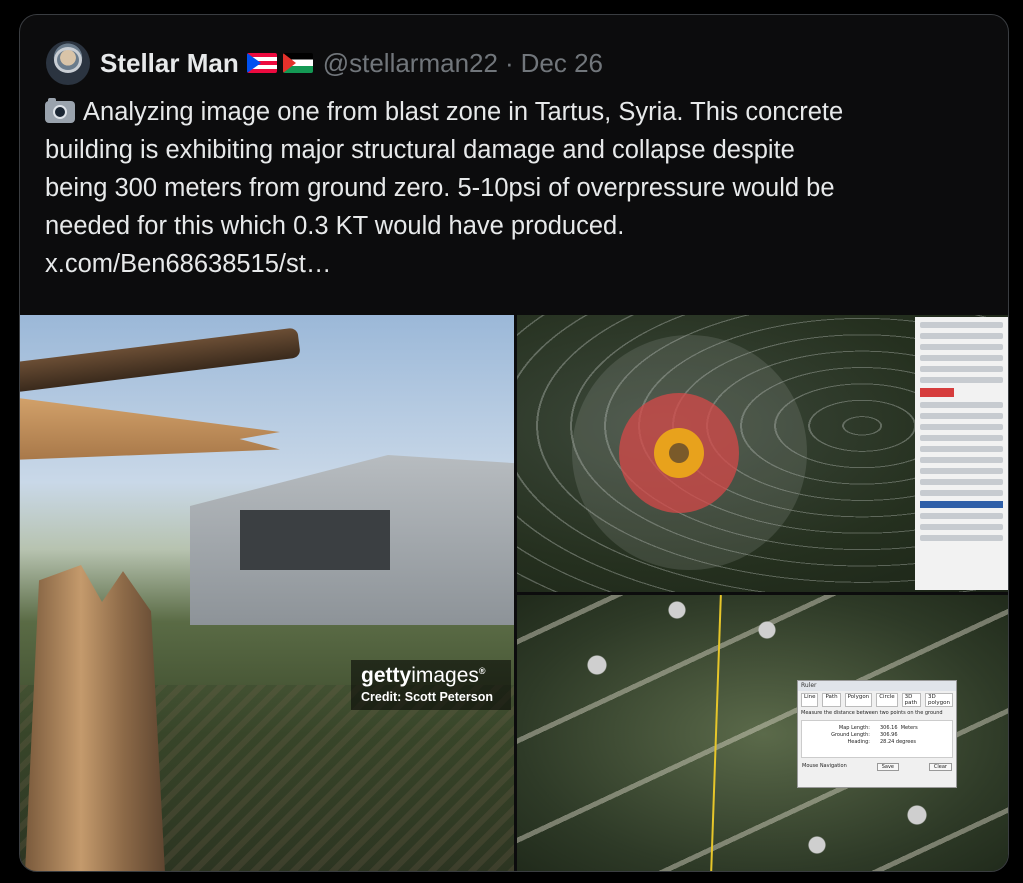 The height and width of the screenshot is (883, 1023). What do you see at coordinates (150, 428) in the screenshot?
I see `splintered-wood` at bounding box center [150, 428].